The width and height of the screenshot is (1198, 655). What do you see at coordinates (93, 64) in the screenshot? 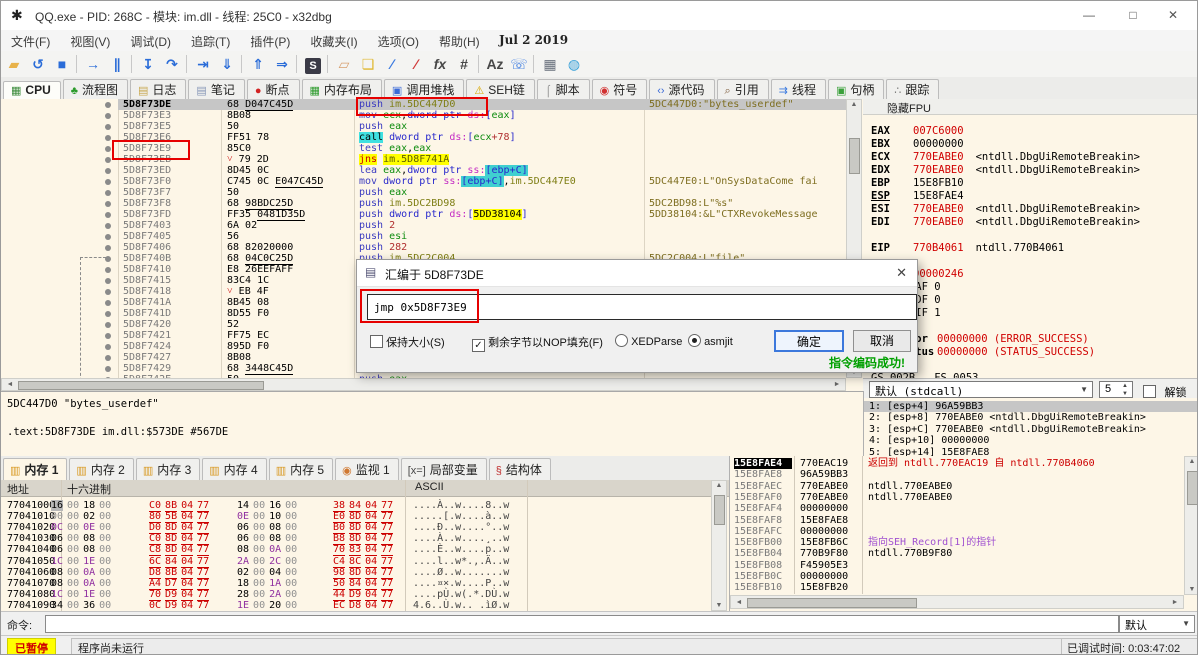
I see `run-icon: →` at bounding box center [93, 64].